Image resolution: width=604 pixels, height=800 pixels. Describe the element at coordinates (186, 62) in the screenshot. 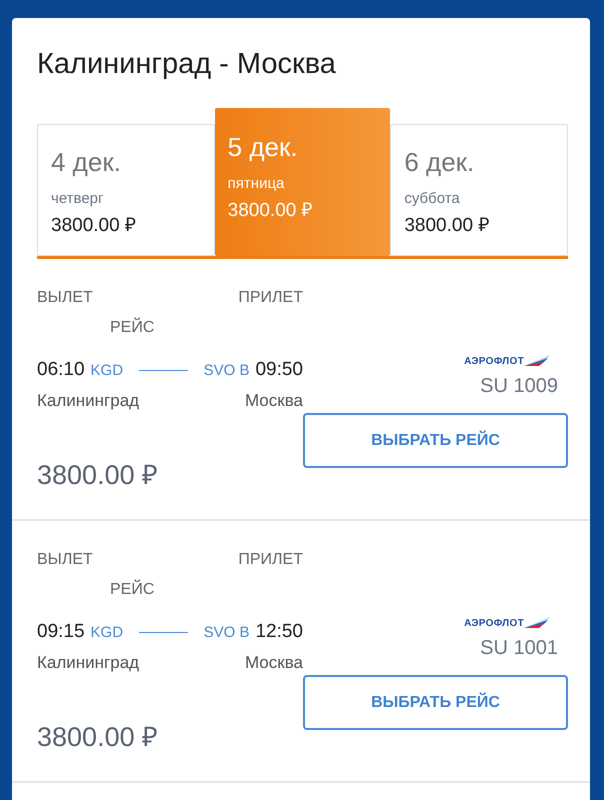

I see `route-title: Калининград - Москва` at that location.